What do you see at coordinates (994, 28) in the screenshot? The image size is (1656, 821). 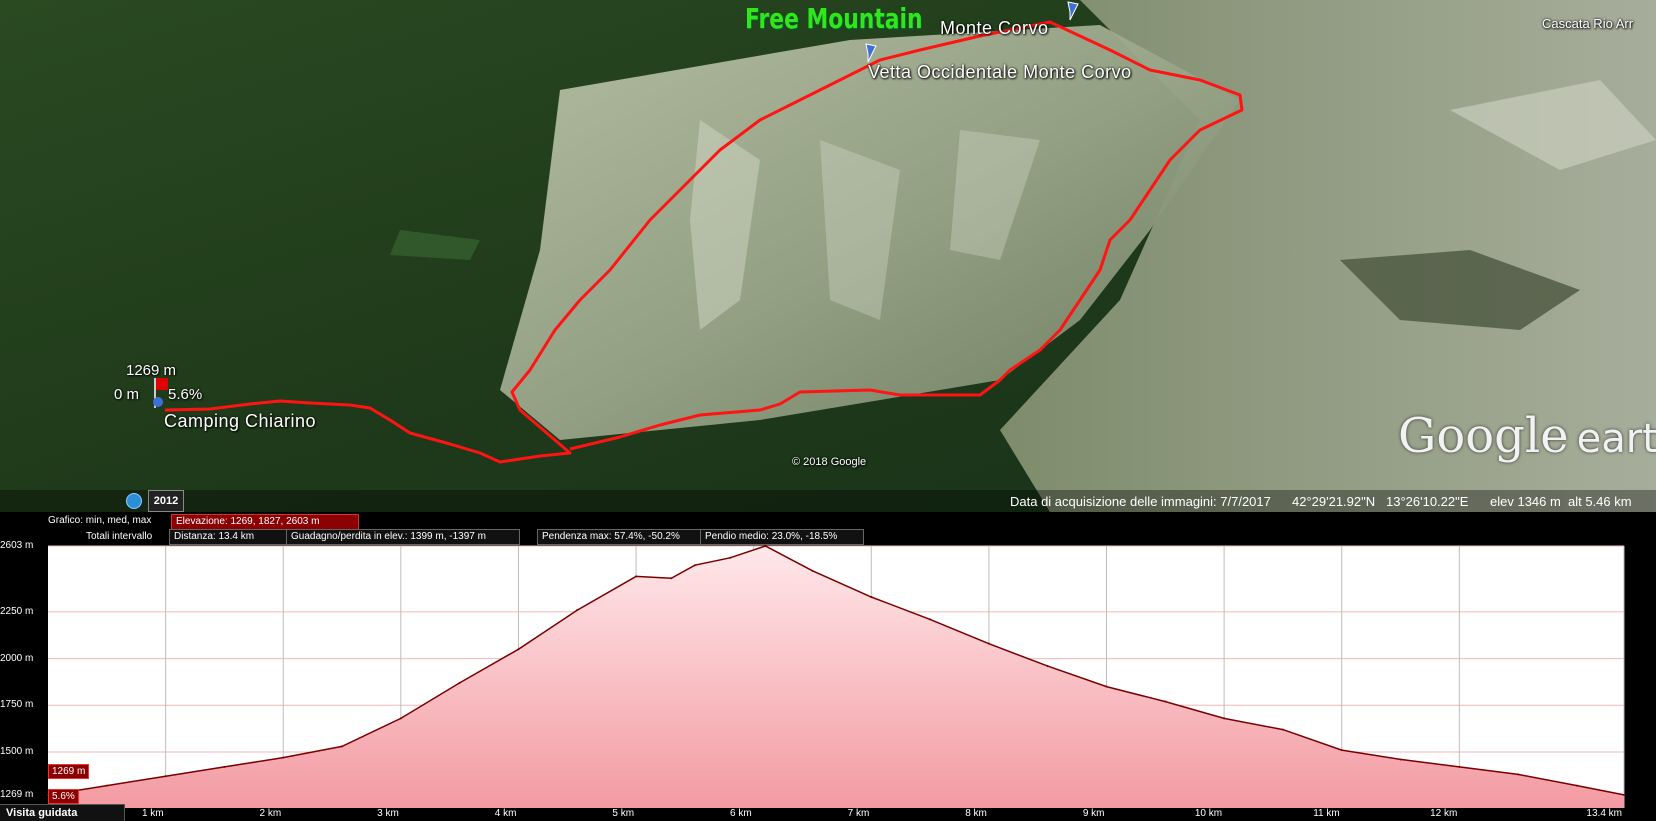 I see `label-monte-corvo: Monte Corvo` at bounding box center [994, 28].